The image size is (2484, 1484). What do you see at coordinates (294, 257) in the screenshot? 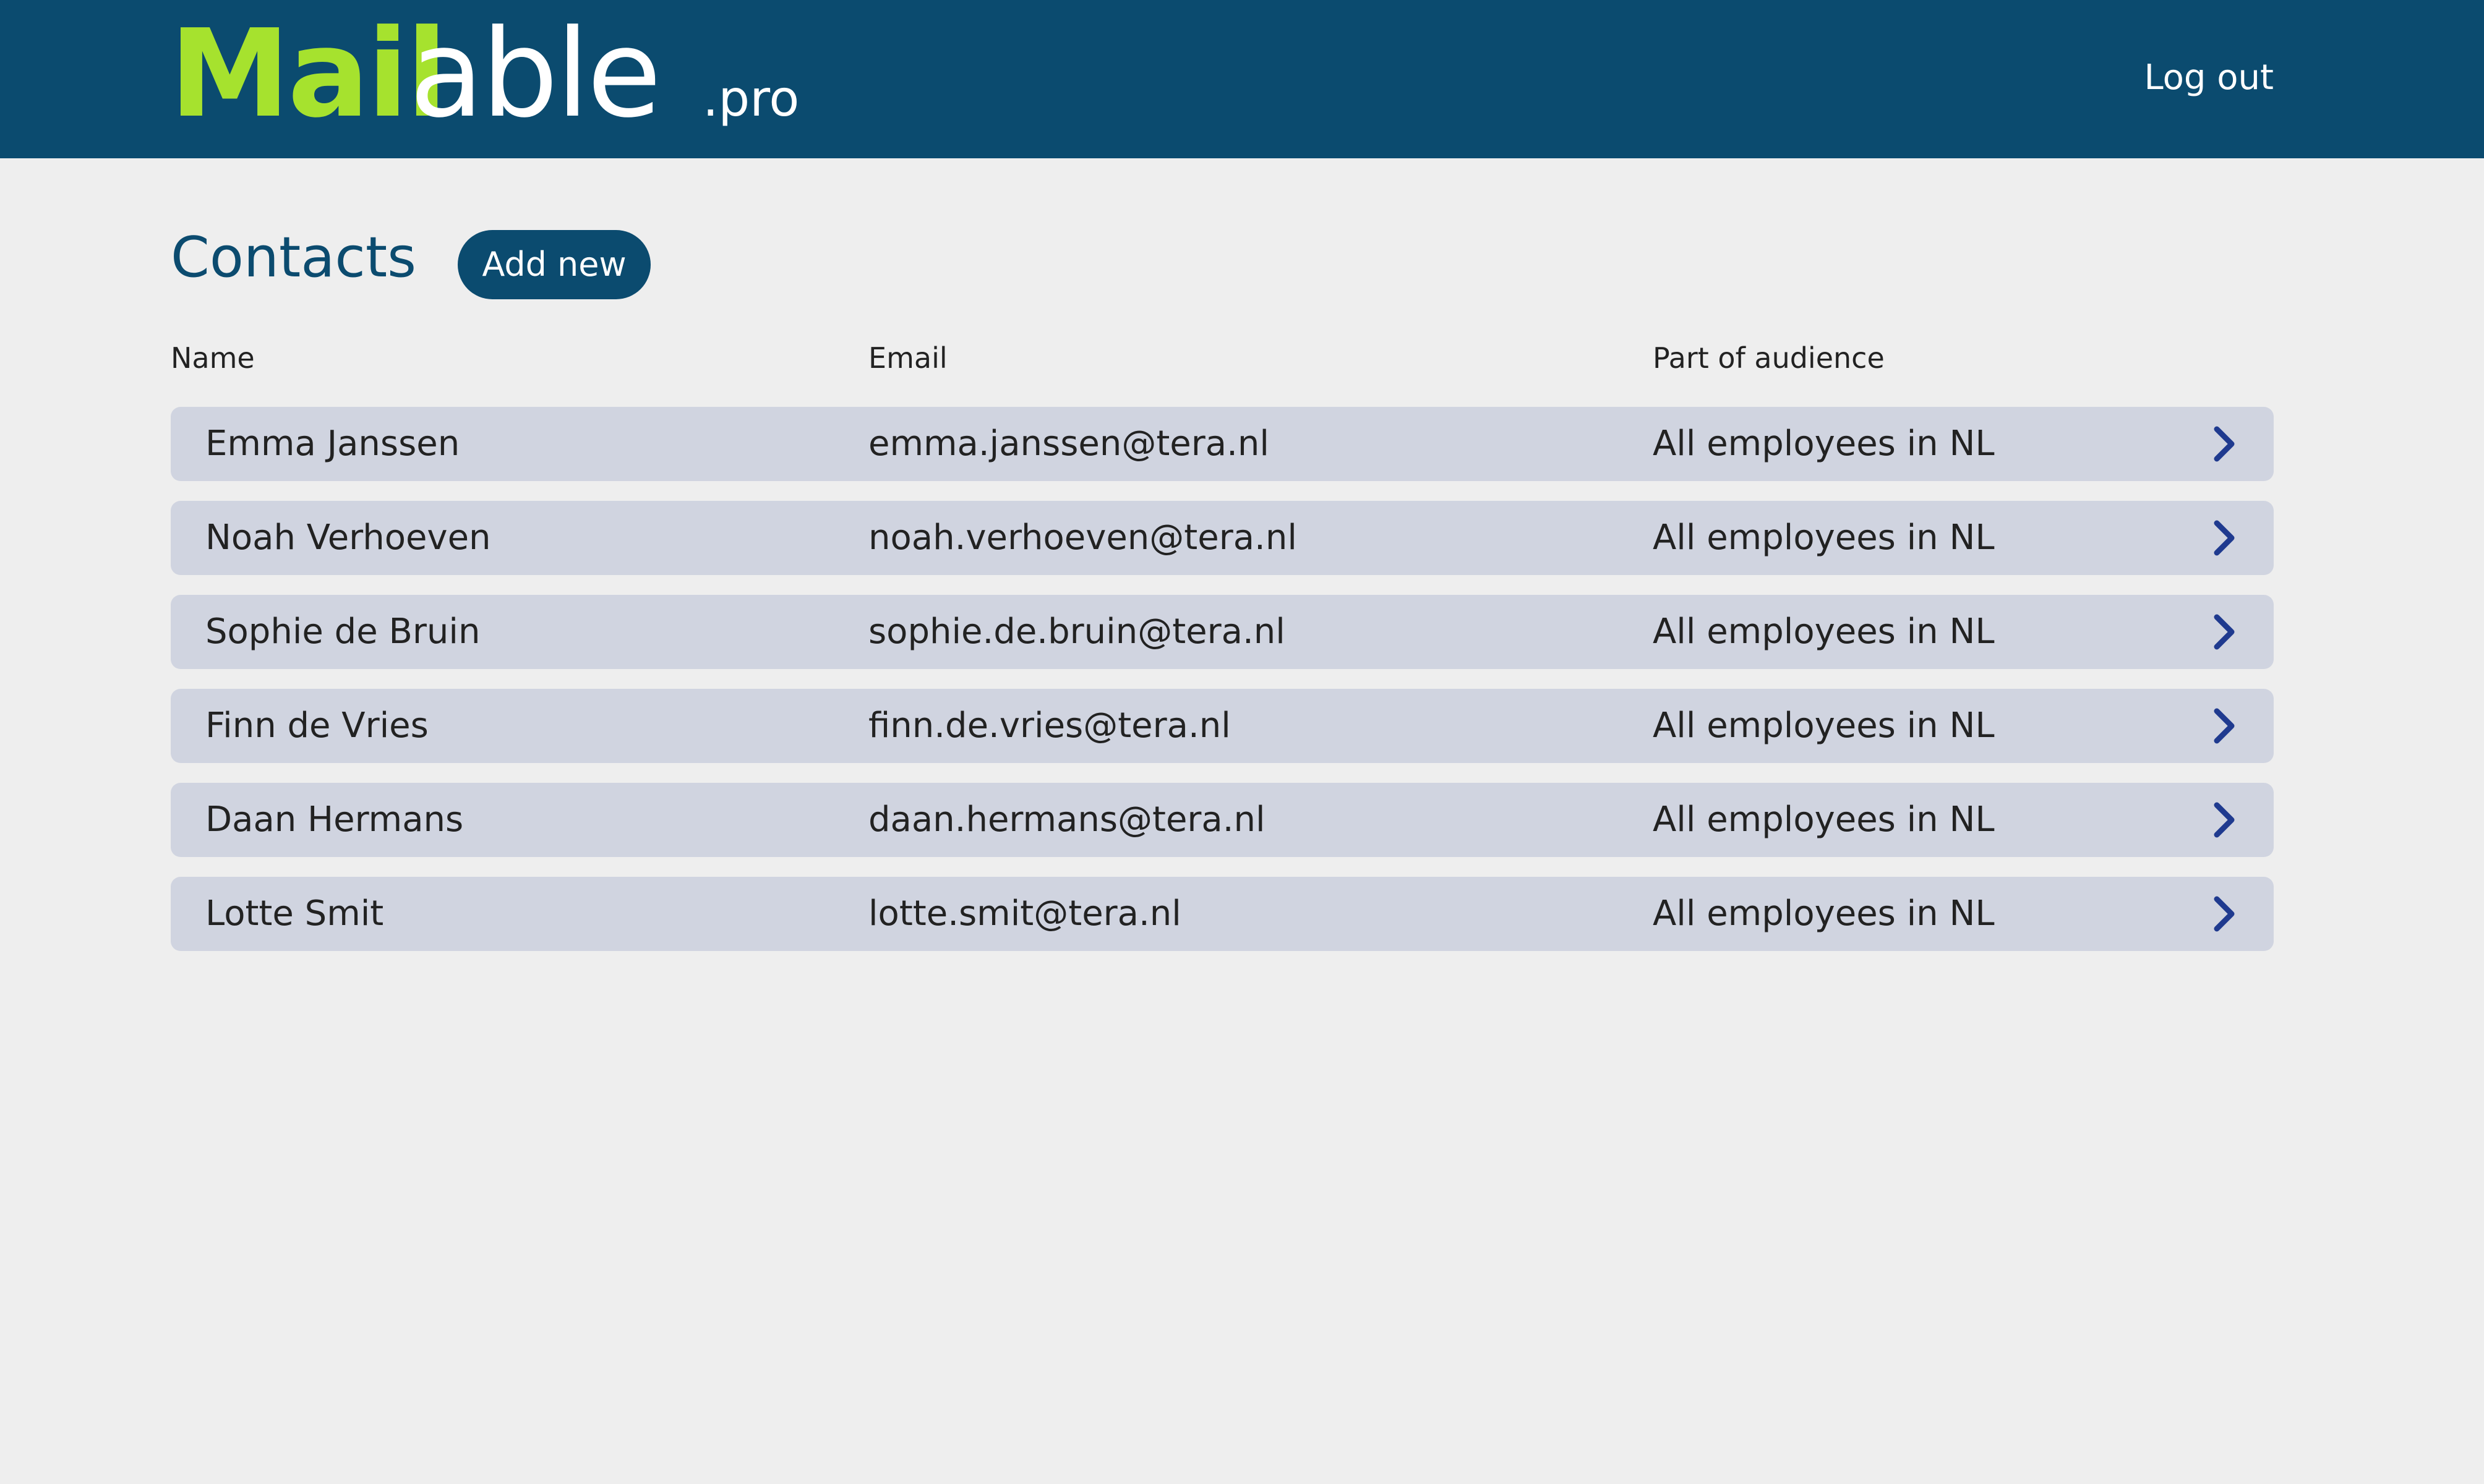
I see `page-title: Contacts` at bounding box center [294, 257].